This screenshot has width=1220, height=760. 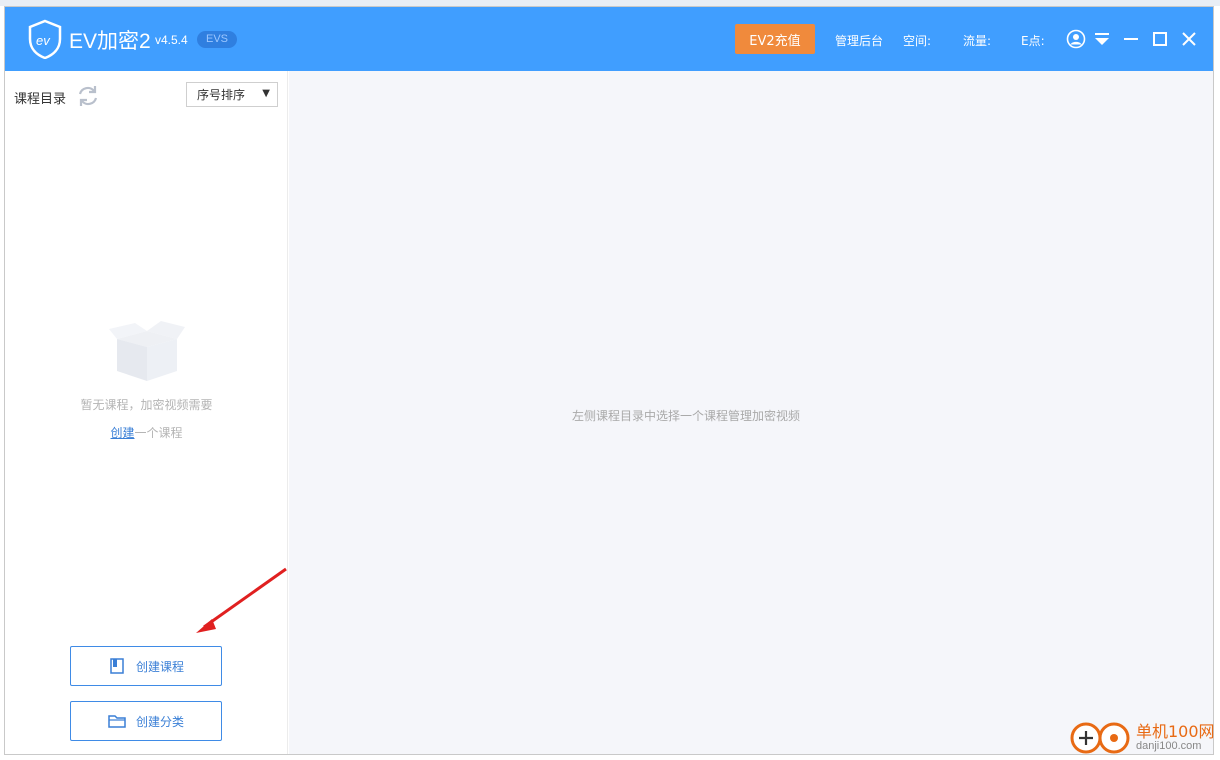 What do you see at coordinates (1076, 39) in the screenshot?
I see `user-account-icon` at bounding box center [1076, 39].